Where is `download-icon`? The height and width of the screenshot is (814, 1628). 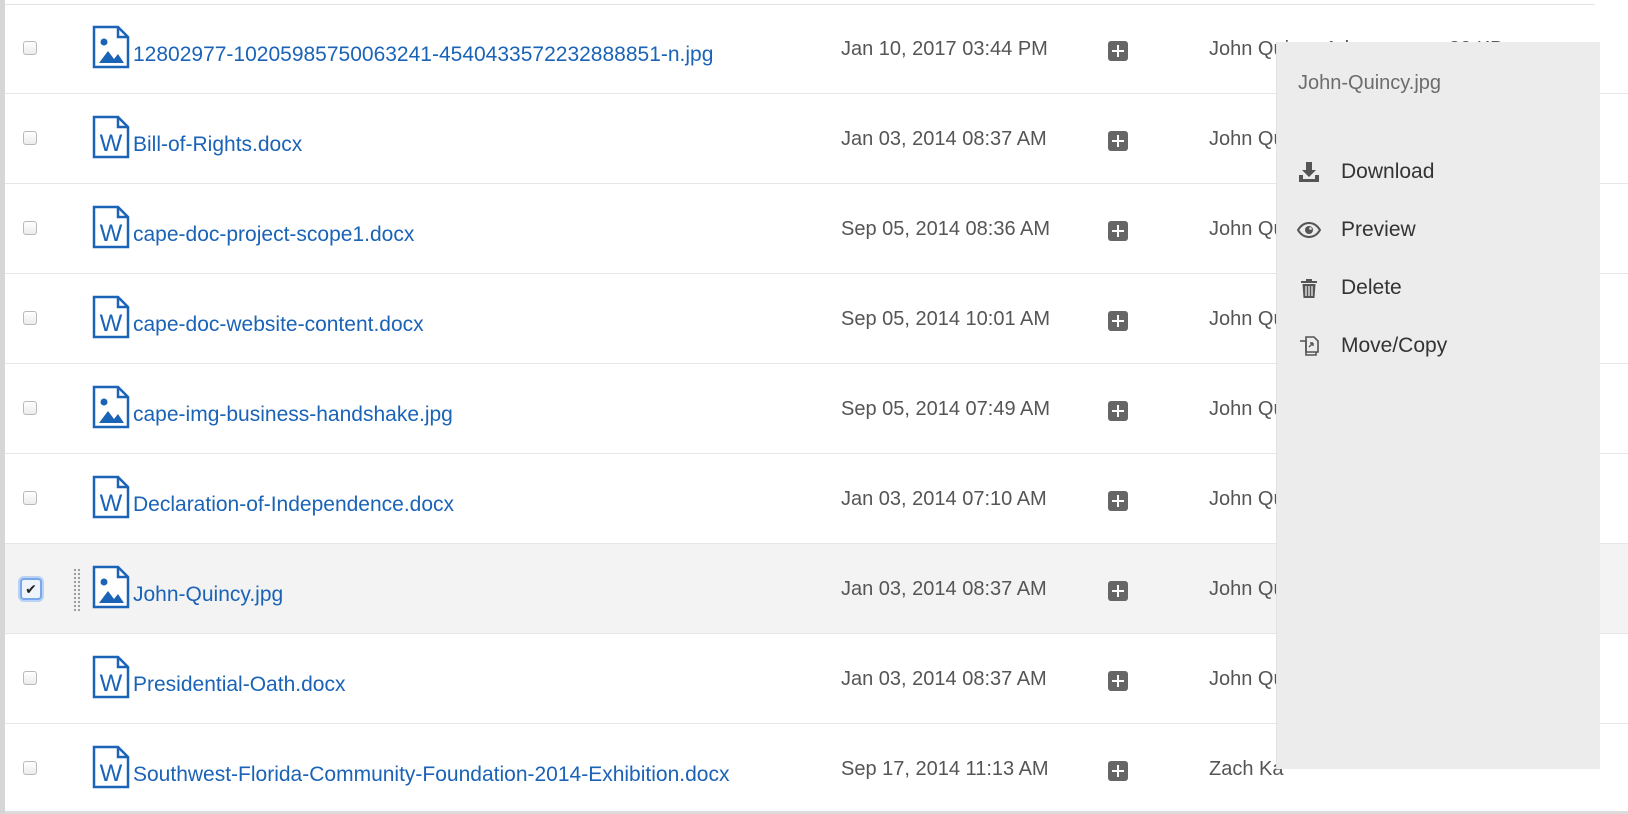 download-icon is located at coordinates (1309, 172).